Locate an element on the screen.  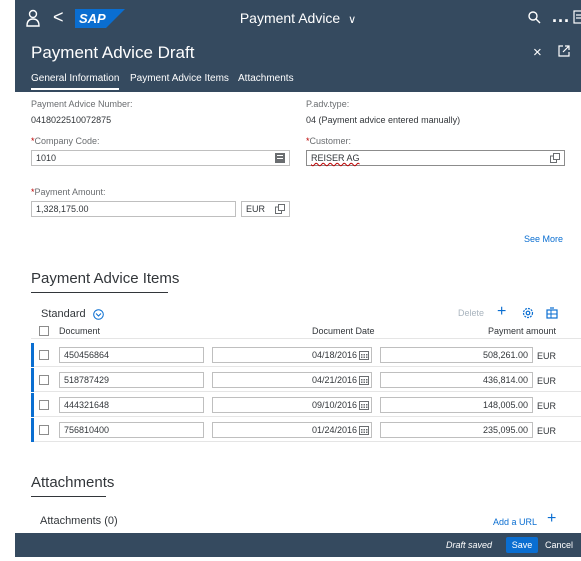
customer-label: *Customer: is located at coordinates (328, 141).